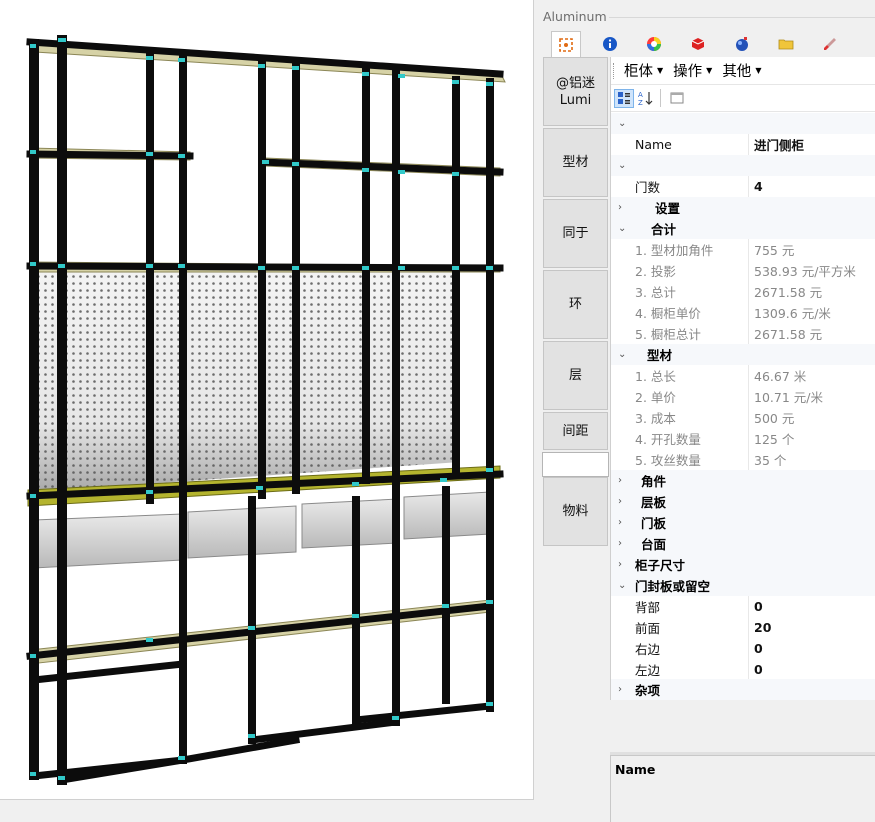  What do you see at coordinates (743, 312) in the screenshot?
I see `property-row-total-4: 4. 橱柜单价 1309.6 元/米` at bounding box center [743, 312].